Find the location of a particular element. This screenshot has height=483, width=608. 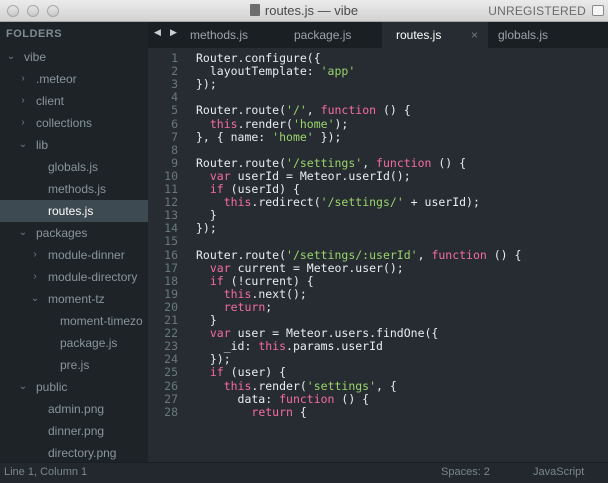

code-token: '/settings/' is located at coordinates (362, 202).